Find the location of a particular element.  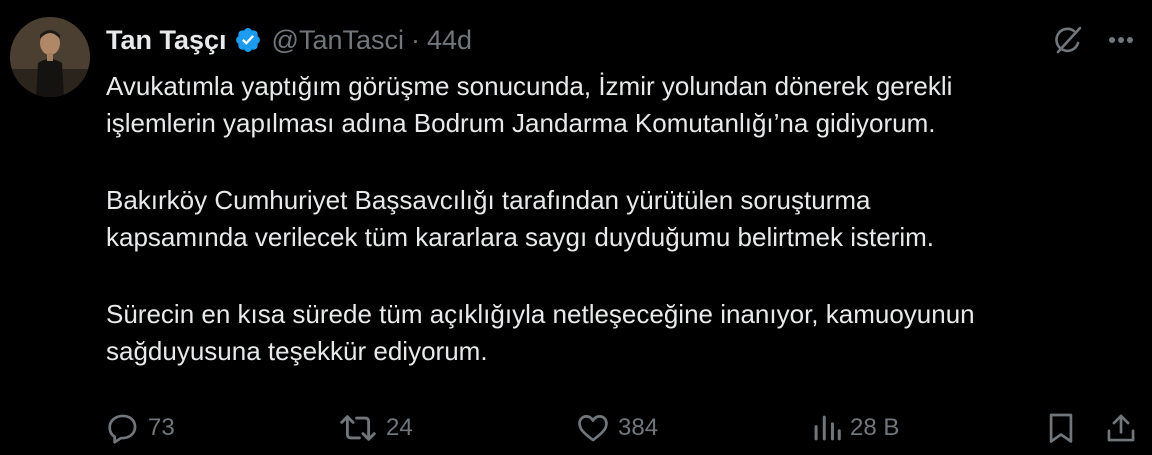

tweet-header: Tan Taşçı @TanTasci · 44d is located at coordinates (289, 40).